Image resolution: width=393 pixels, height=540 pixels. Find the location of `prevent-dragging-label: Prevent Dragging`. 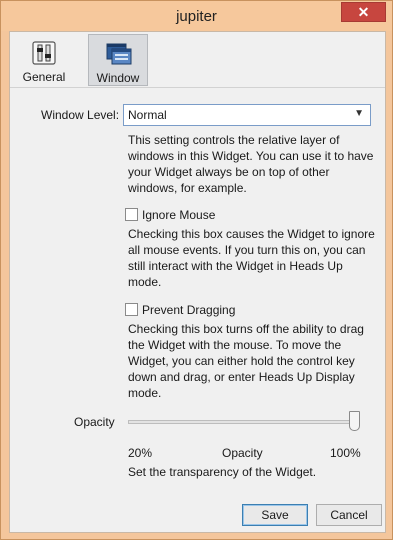

prevent-dragging-label: Prevent Dragging is located at coordinates (188, 310).